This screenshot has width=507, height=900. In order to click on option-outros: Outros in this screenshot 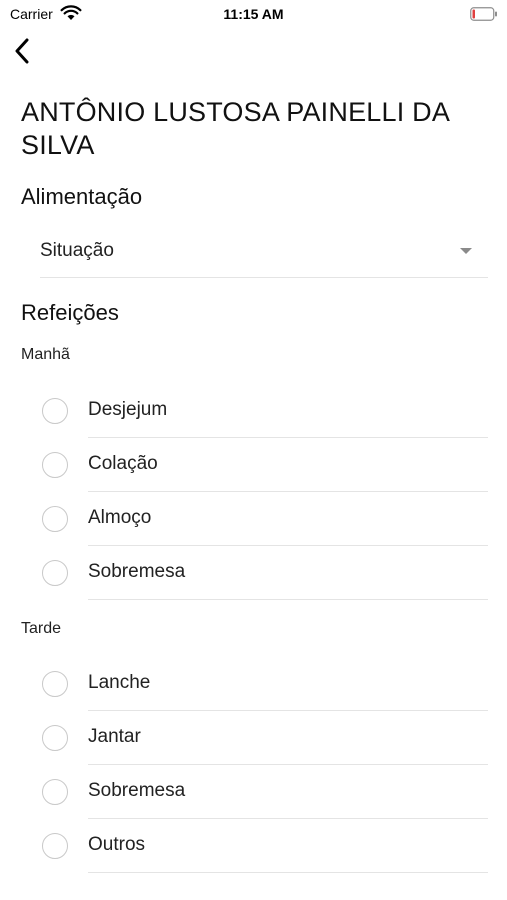, I will do `click(253, 846)`.